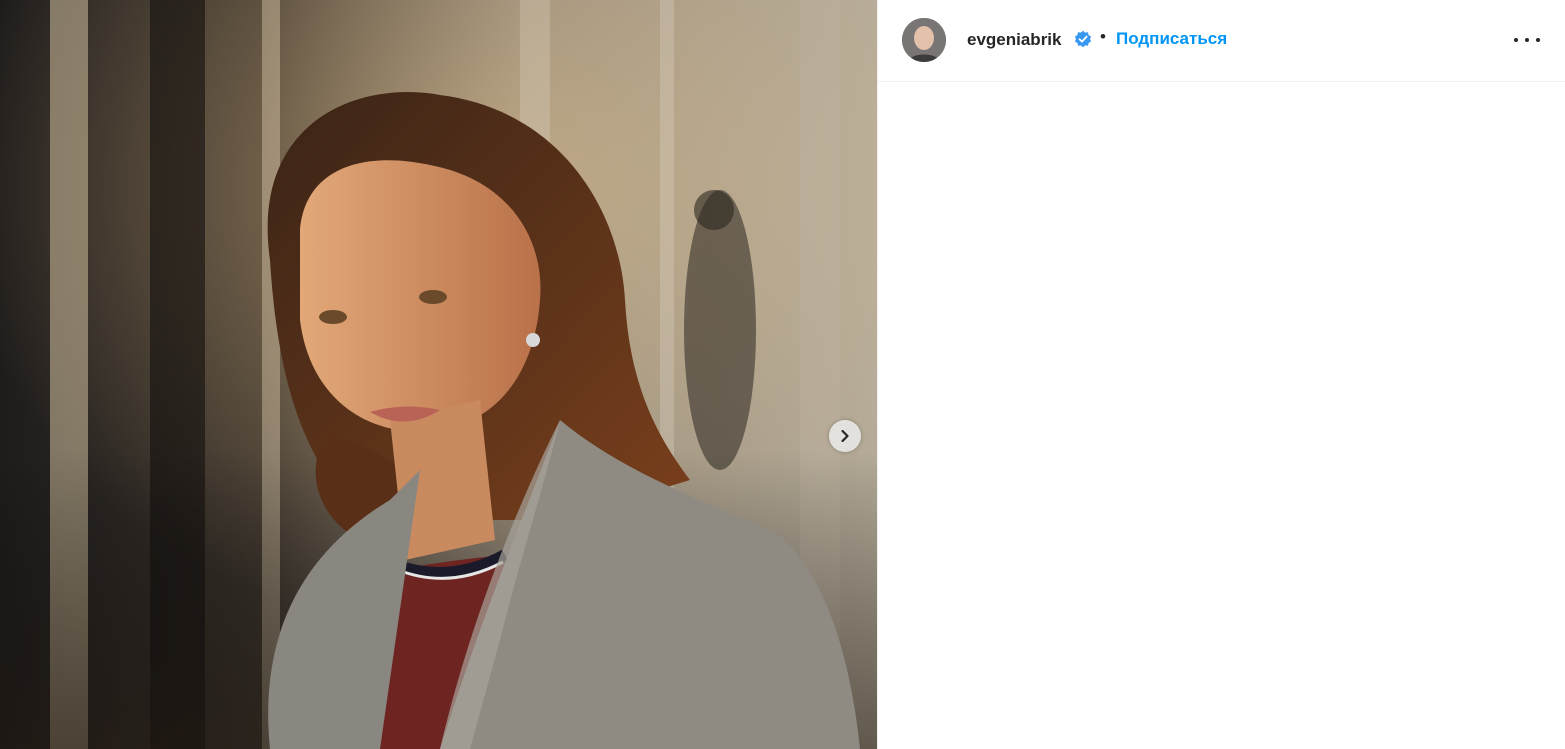 The image size is (1565, 749). I want to click on next-photo-button, so click(845, 436).